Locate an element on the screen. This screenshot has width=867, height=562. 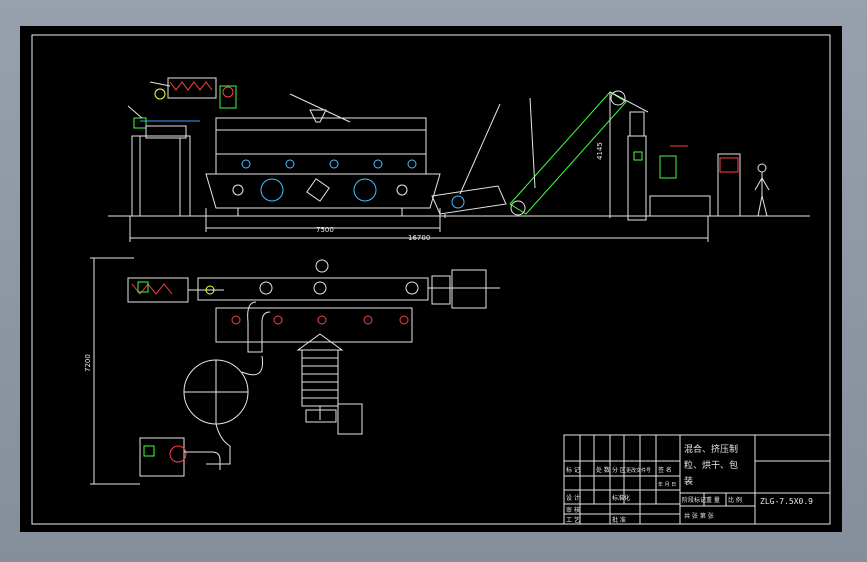
tb-label-design: 设 计 is located at coordinates (573, 498).